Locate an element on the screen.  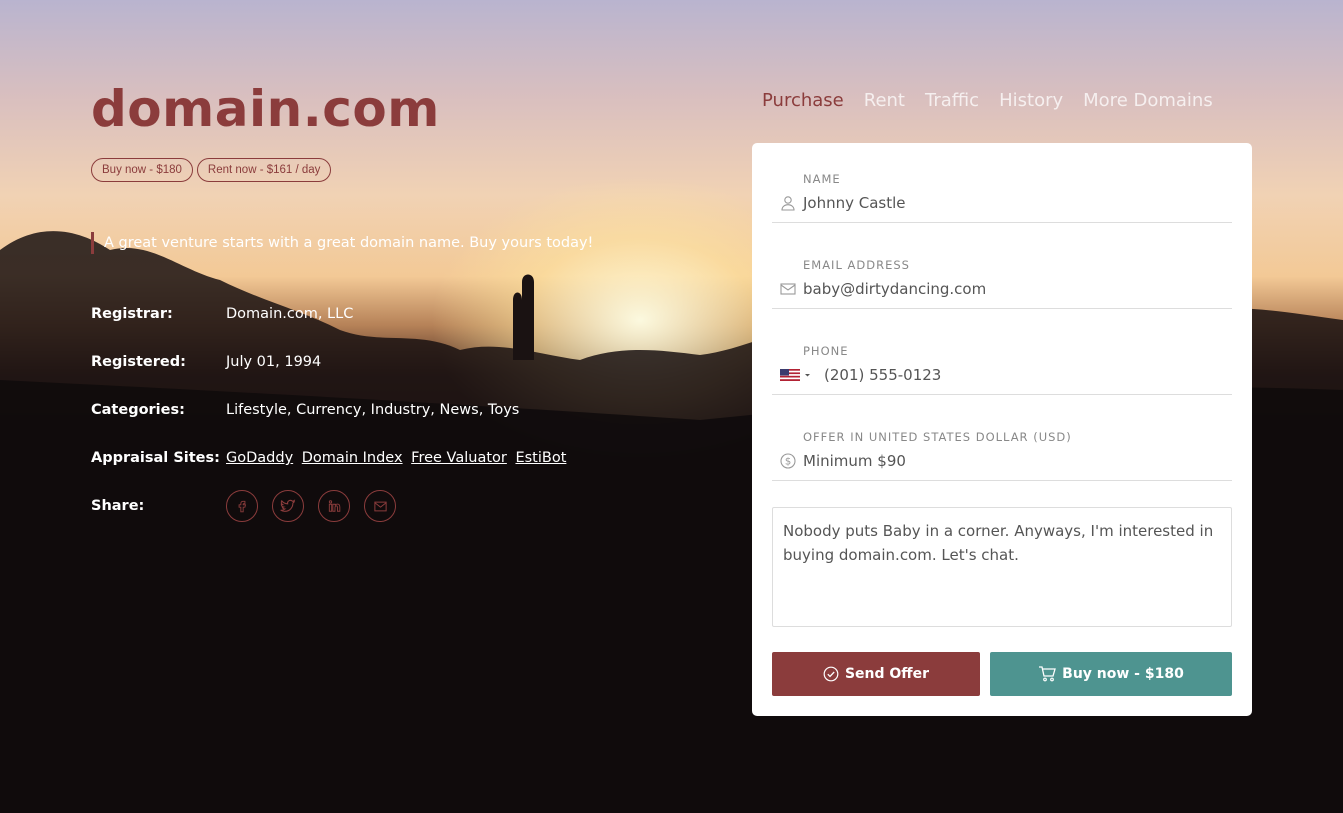
phone-field: Phone (201) 555-0123 is located at coordinates (1002, 355).